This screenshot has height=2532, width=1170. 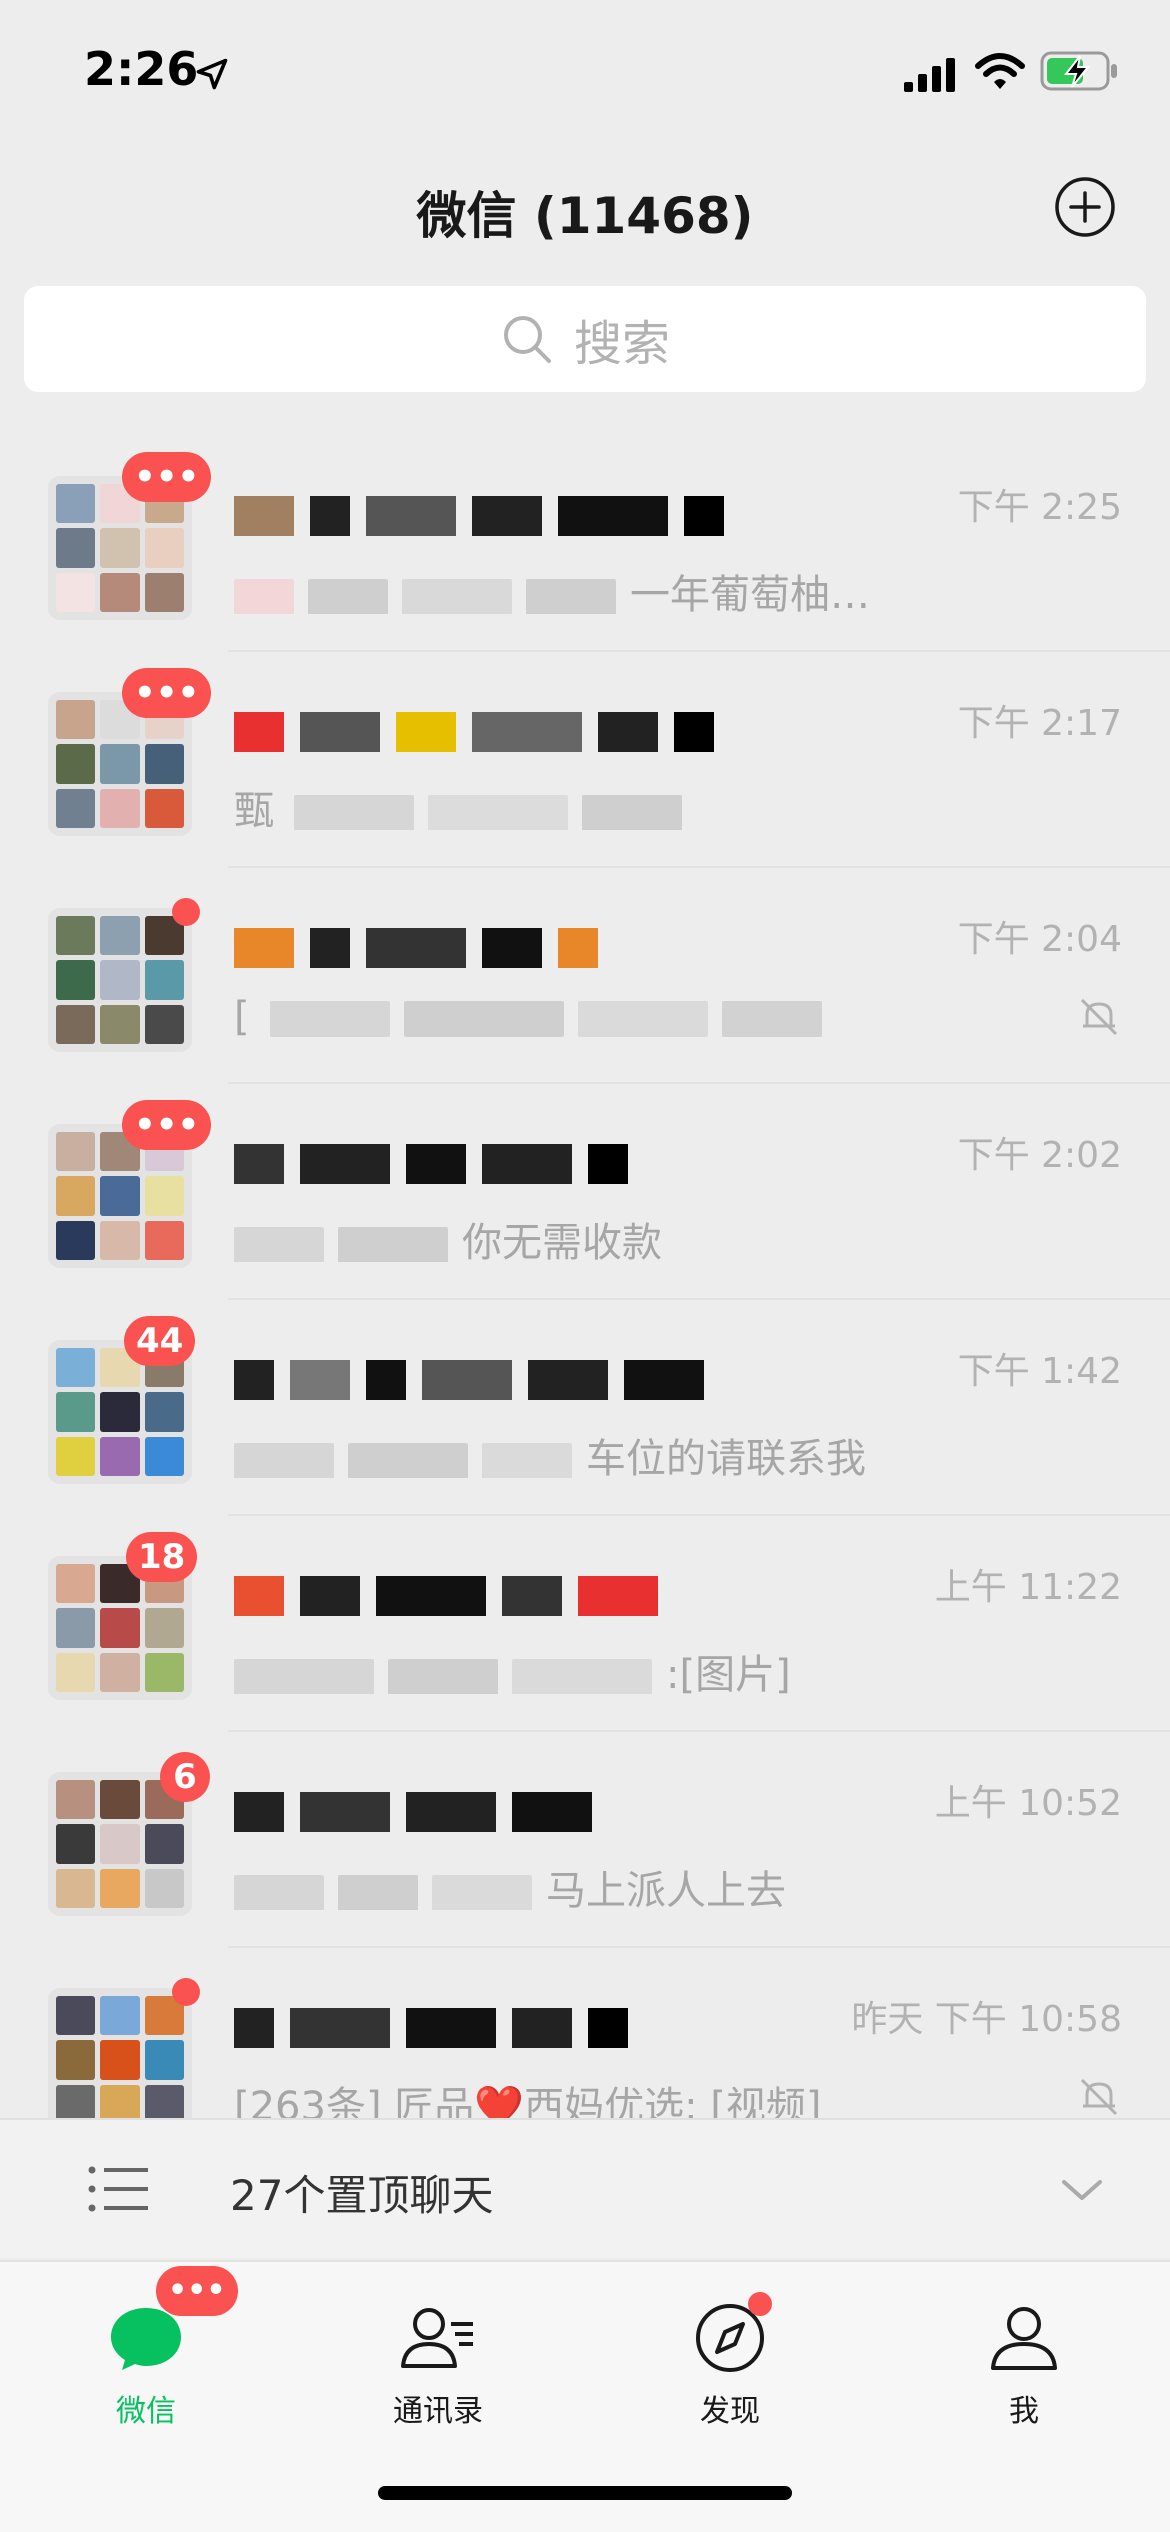 What do you see at coordinates (1028, 1587) in the screenshot?
I see `chat-time: 上午 11:22` at bounding box center [1028, 1587].